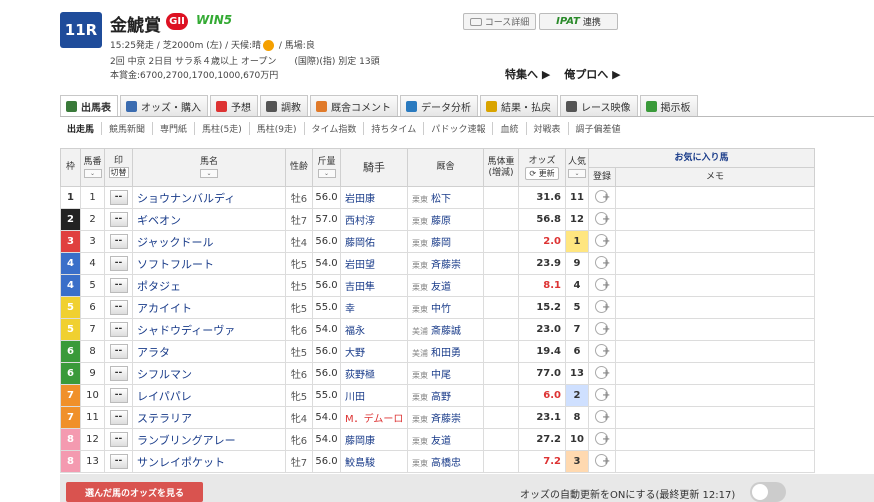  I want to click on jockey-link: 藤岡佑, so click(374, 241).